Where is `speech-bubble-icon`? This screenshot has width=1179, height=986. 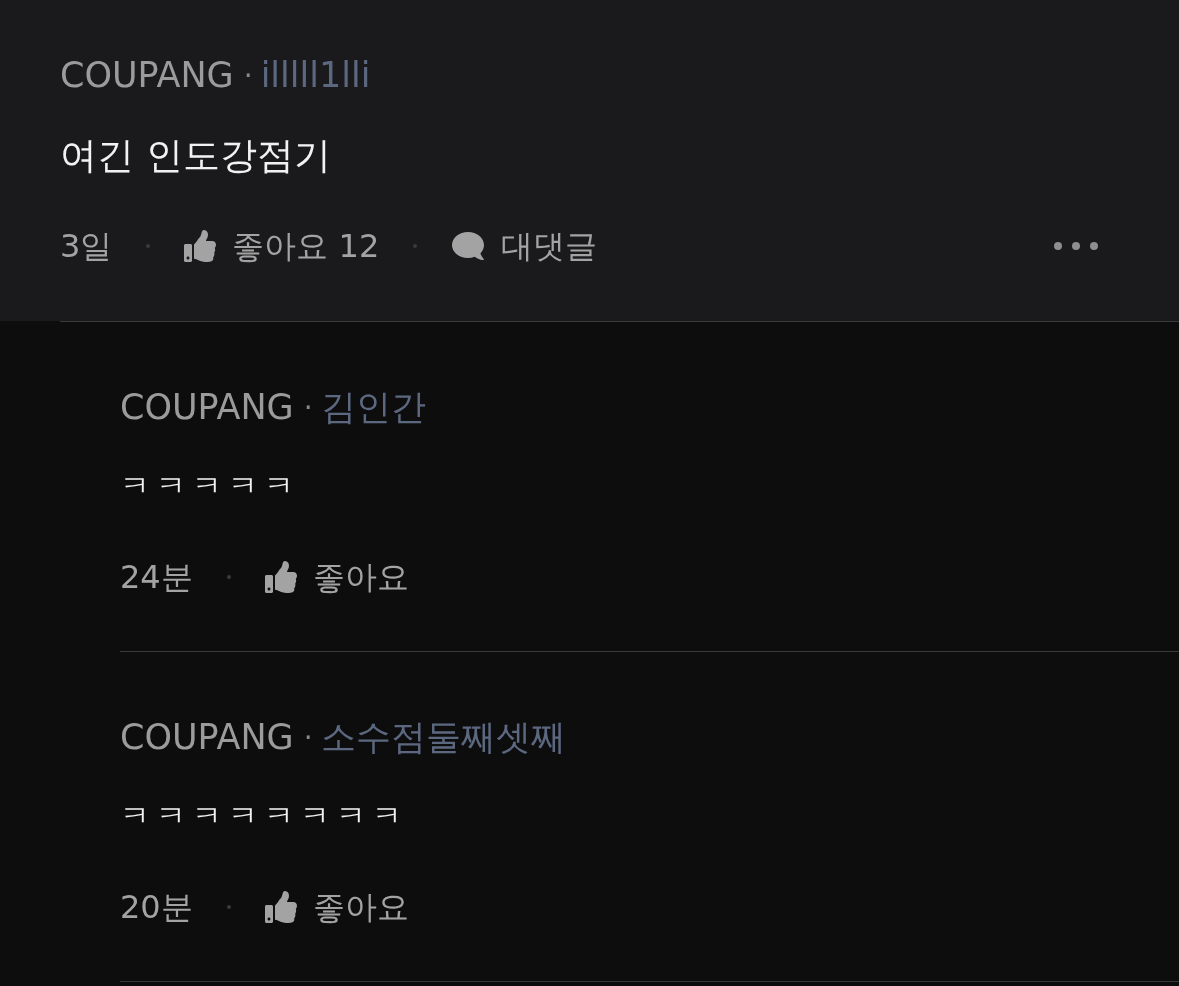 speech-bubble-icon is located at coordinates (468, 246).